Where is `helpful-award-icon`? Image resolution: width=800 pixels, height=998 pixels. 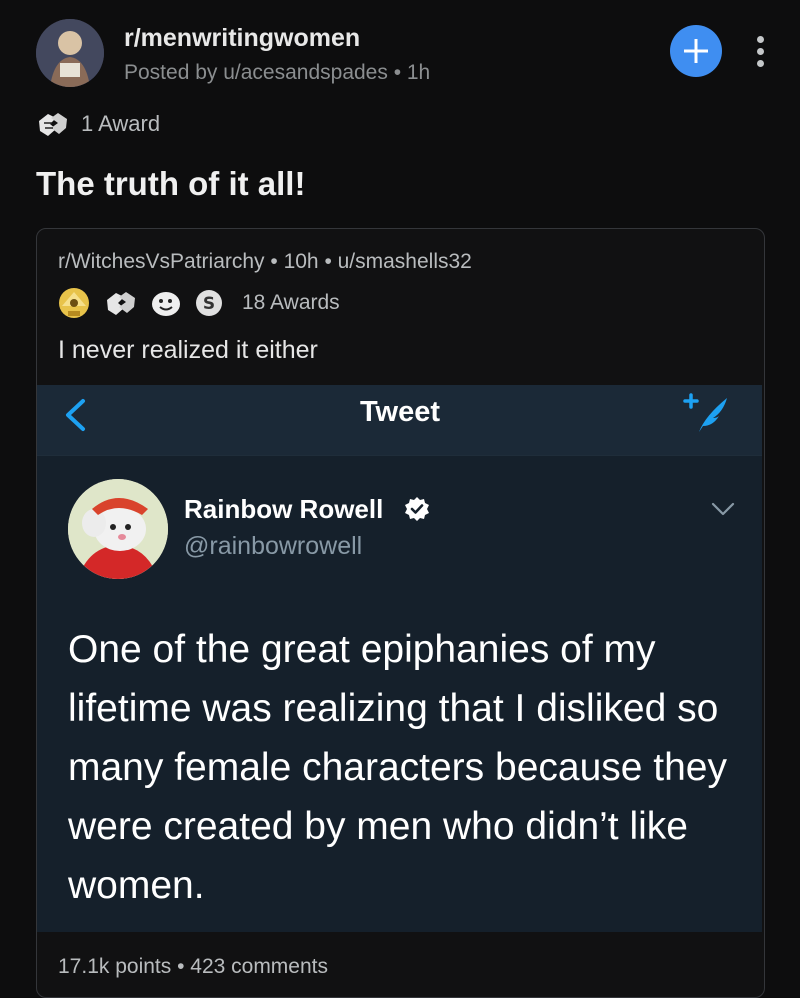
helpful-award-icon is located at coordinates (74, 303).